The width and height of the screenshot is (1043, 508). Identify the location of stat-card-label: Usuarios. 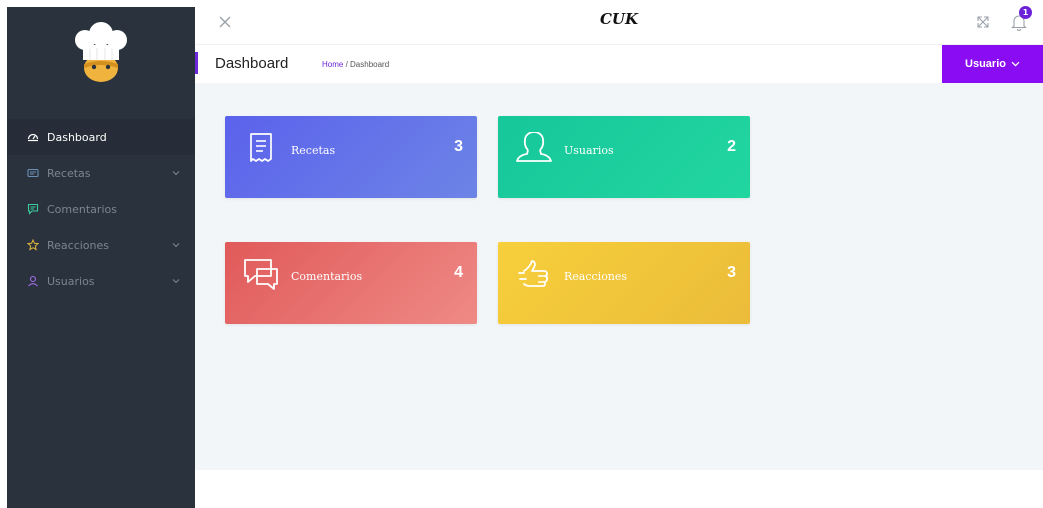
(589, 150).